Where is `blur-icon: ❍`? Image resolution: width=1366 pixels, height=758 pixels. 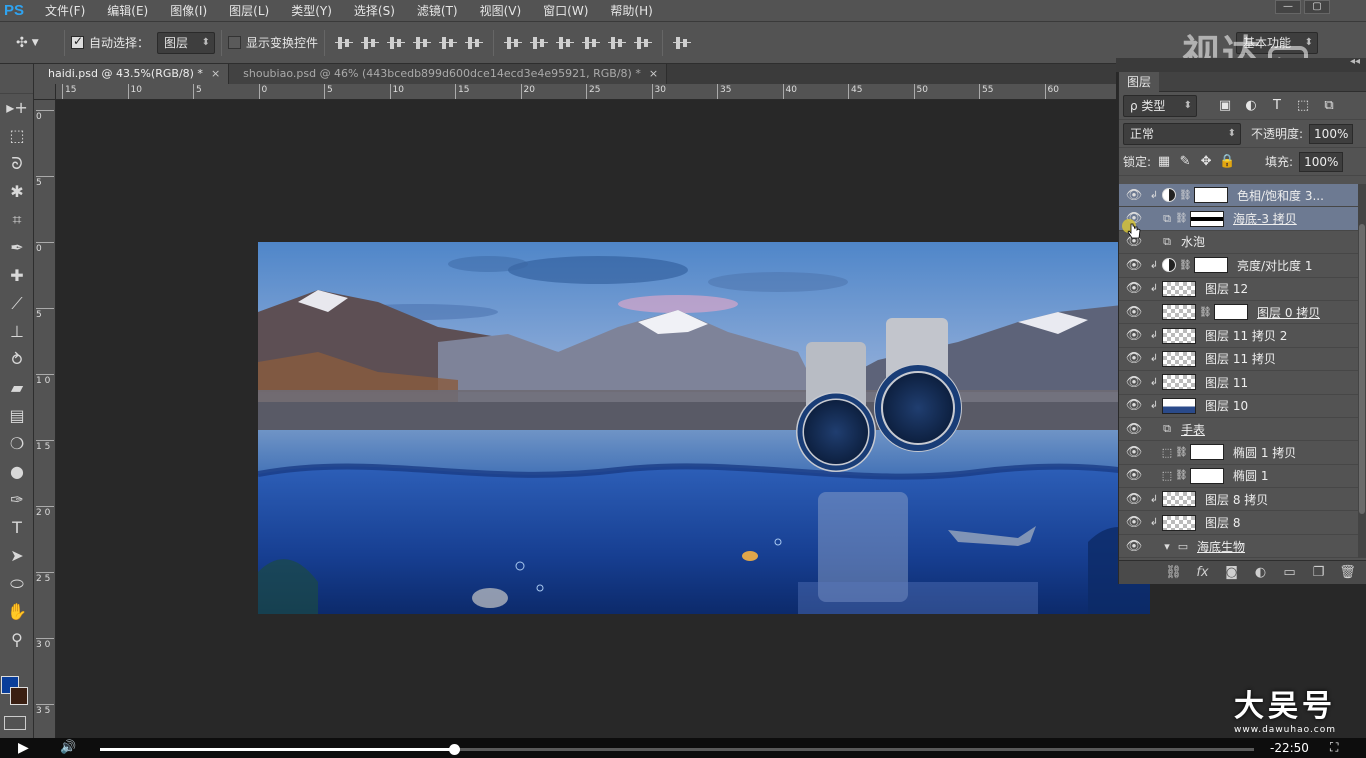 blur-icon: ❍ is located at coordinates (17, 444).